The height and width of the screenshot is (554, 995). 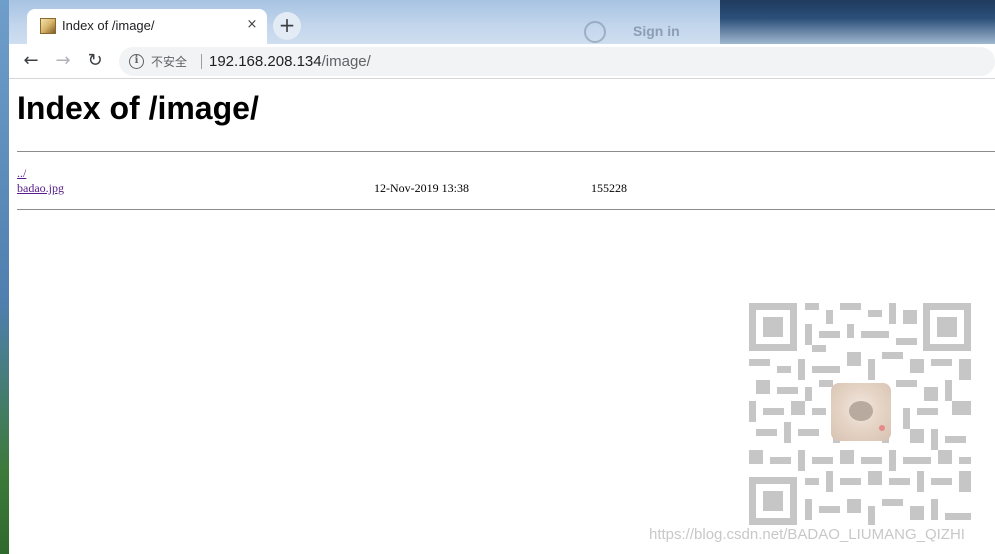 I want to click on pug-avatar-icon, so click(x=861, y=412).